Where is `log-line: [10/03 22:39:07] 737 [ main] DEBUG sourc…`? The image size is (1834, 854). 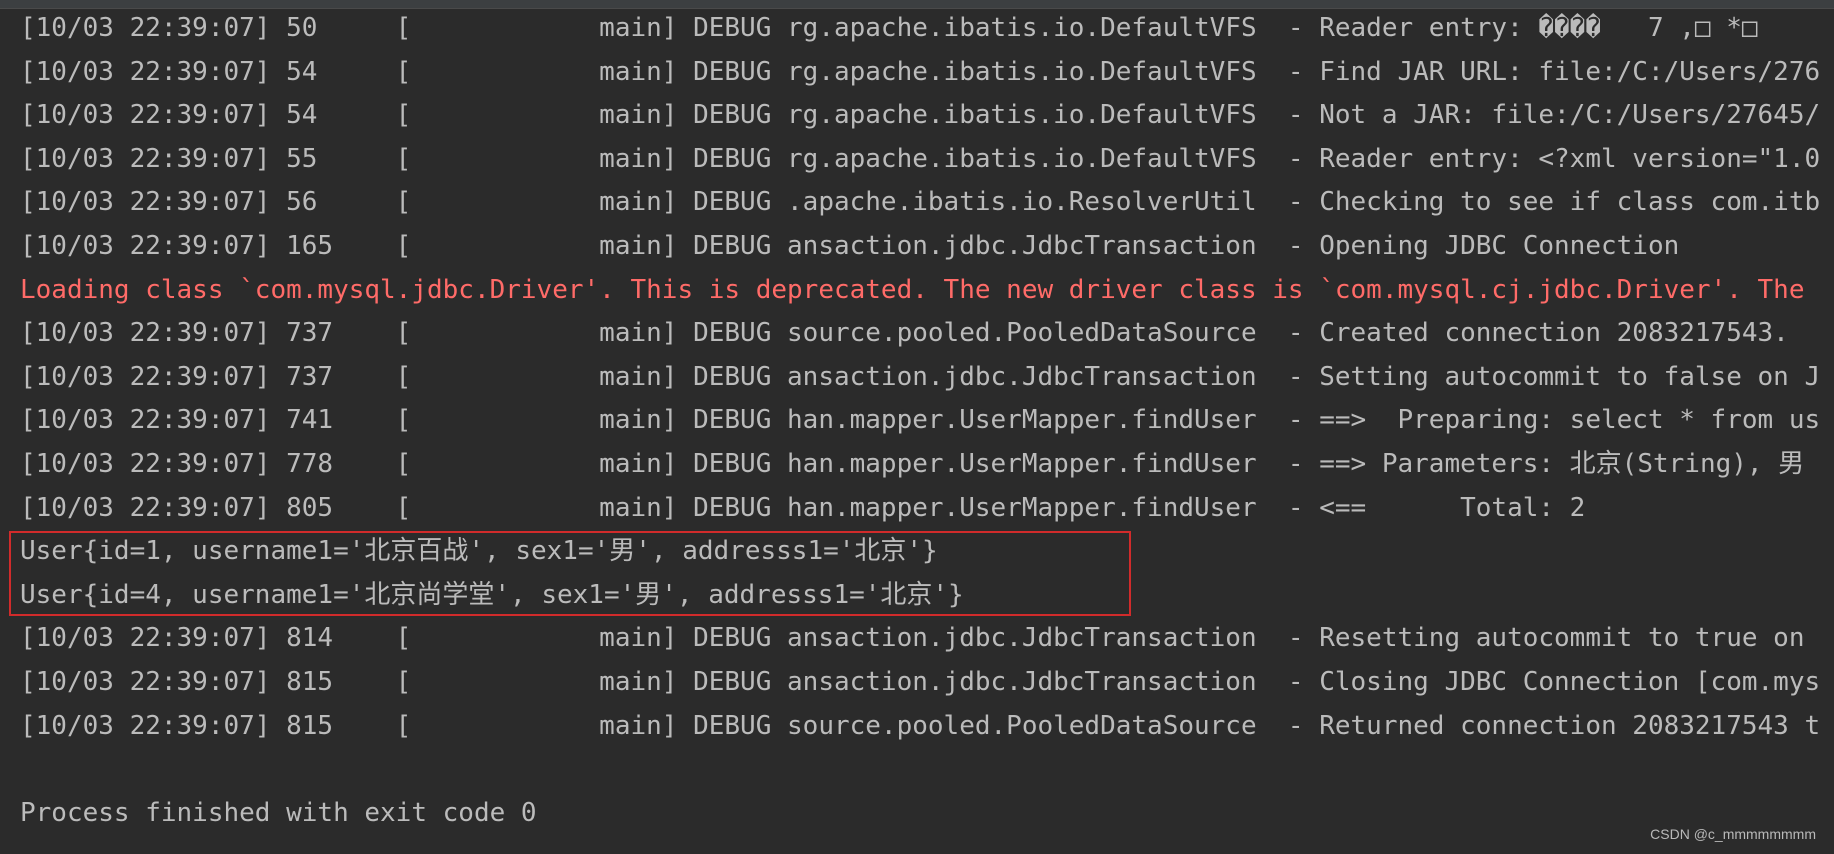
log-line: [10/03 22:39:07] 737 [ main] DEBUG sourc… is located at coordinates (904, 333).